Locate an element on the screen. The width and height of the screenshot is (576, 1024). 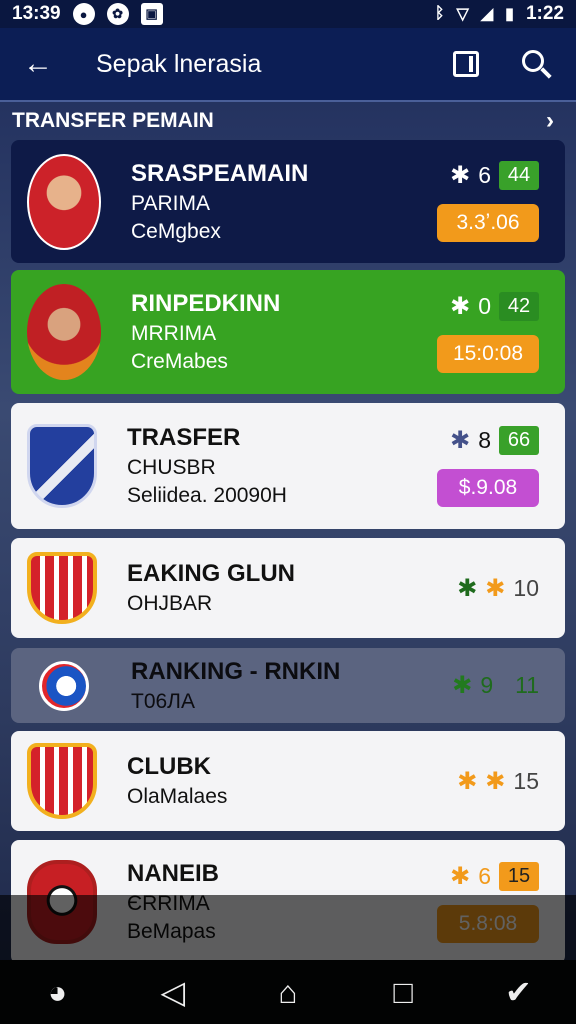
transfer-card: NANEIB ЄRRIMA BeMapas ✱ 6 15 5.8:08 is located at coordinates (288, 902).